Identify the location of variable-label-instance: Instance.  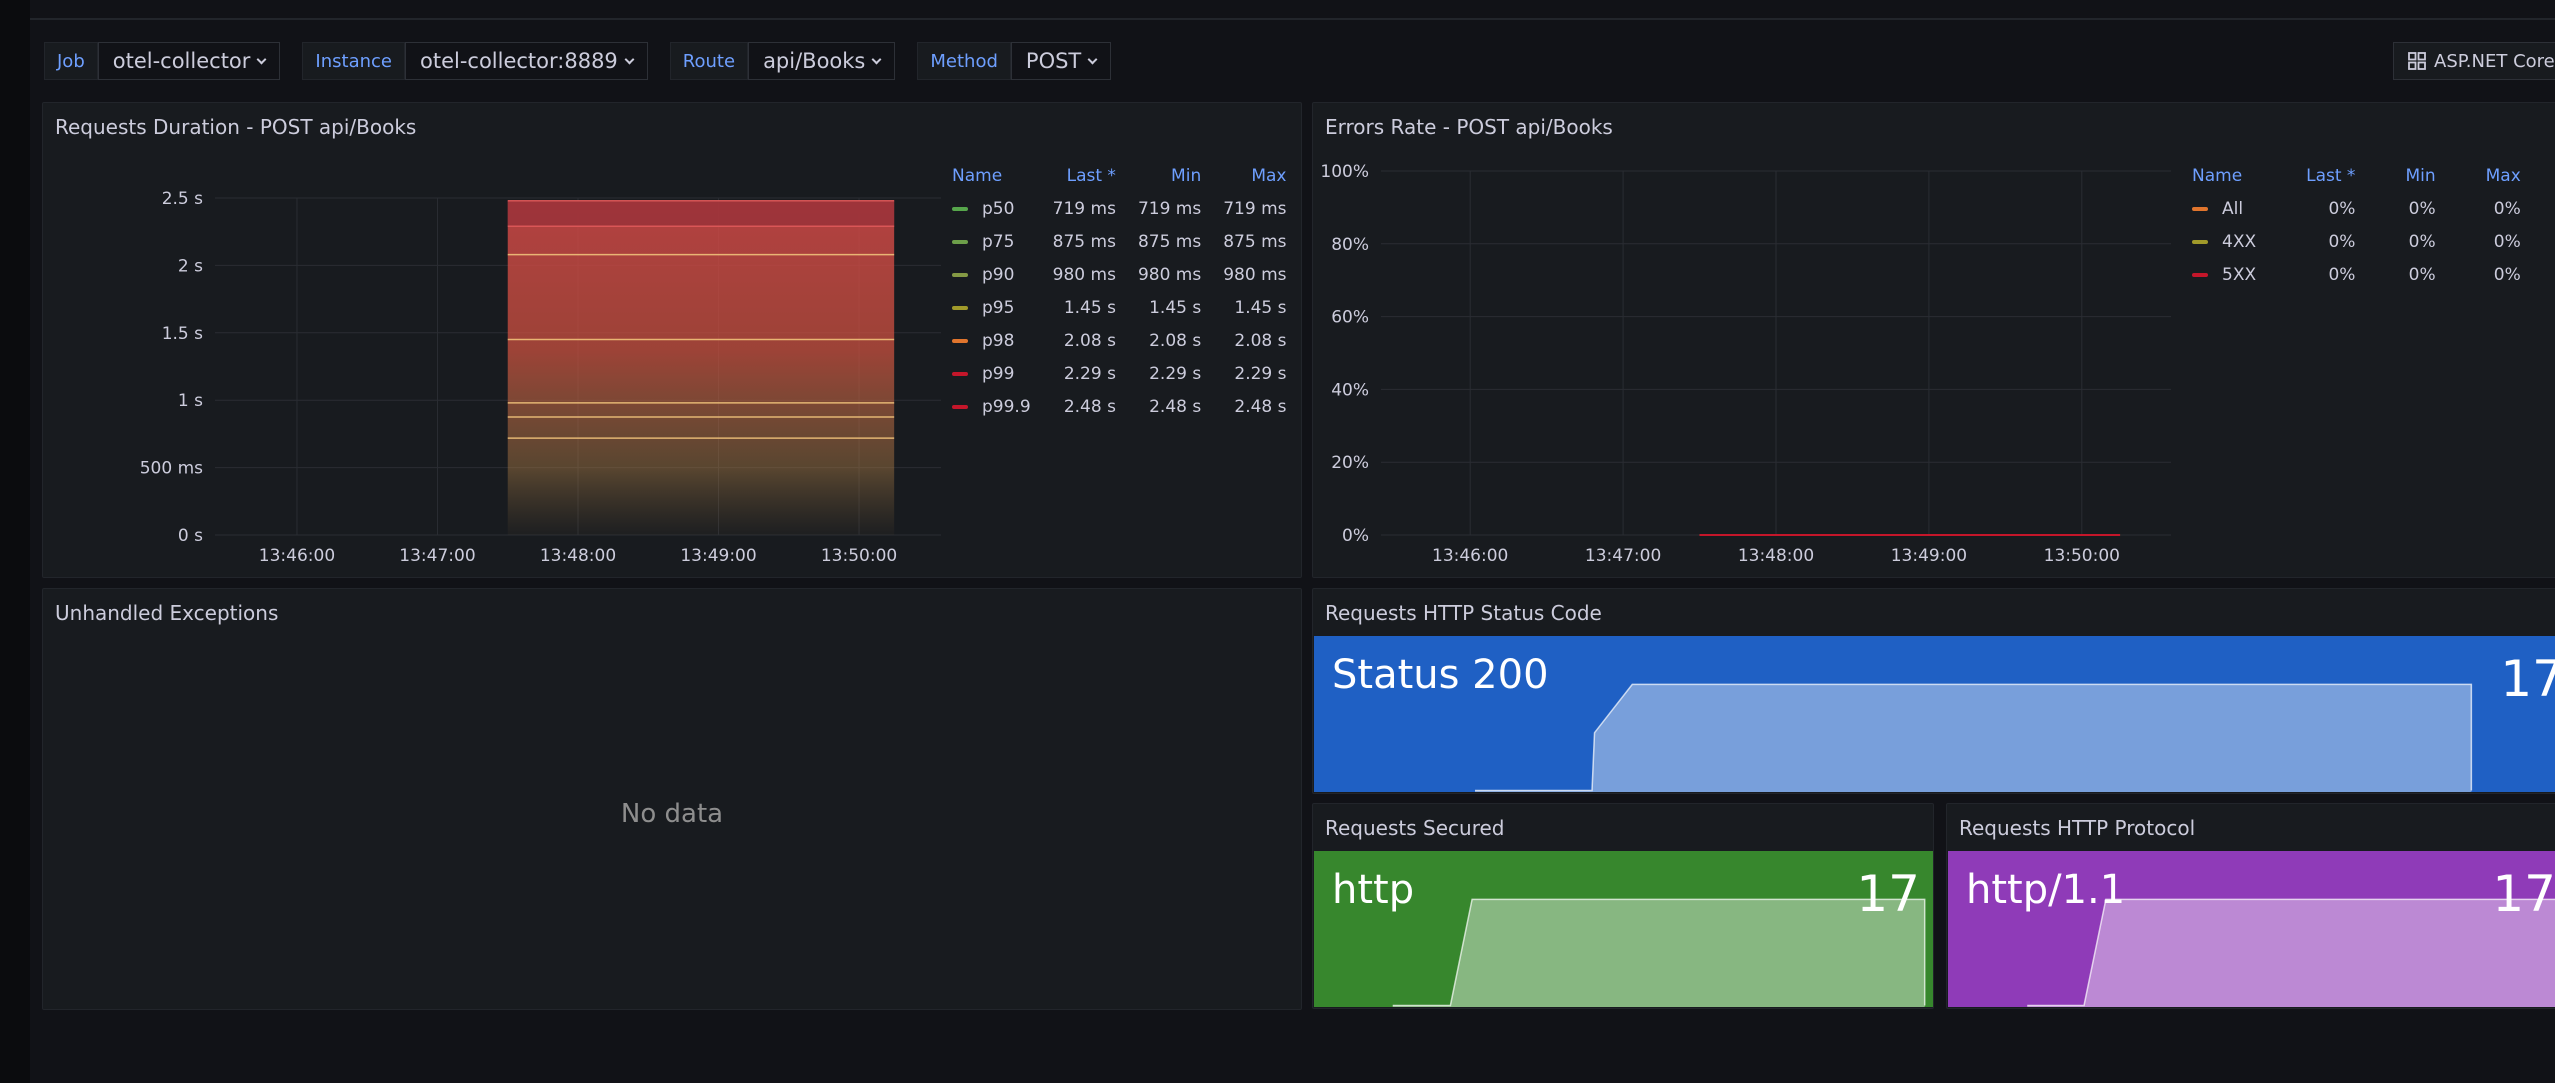
(353, 61).